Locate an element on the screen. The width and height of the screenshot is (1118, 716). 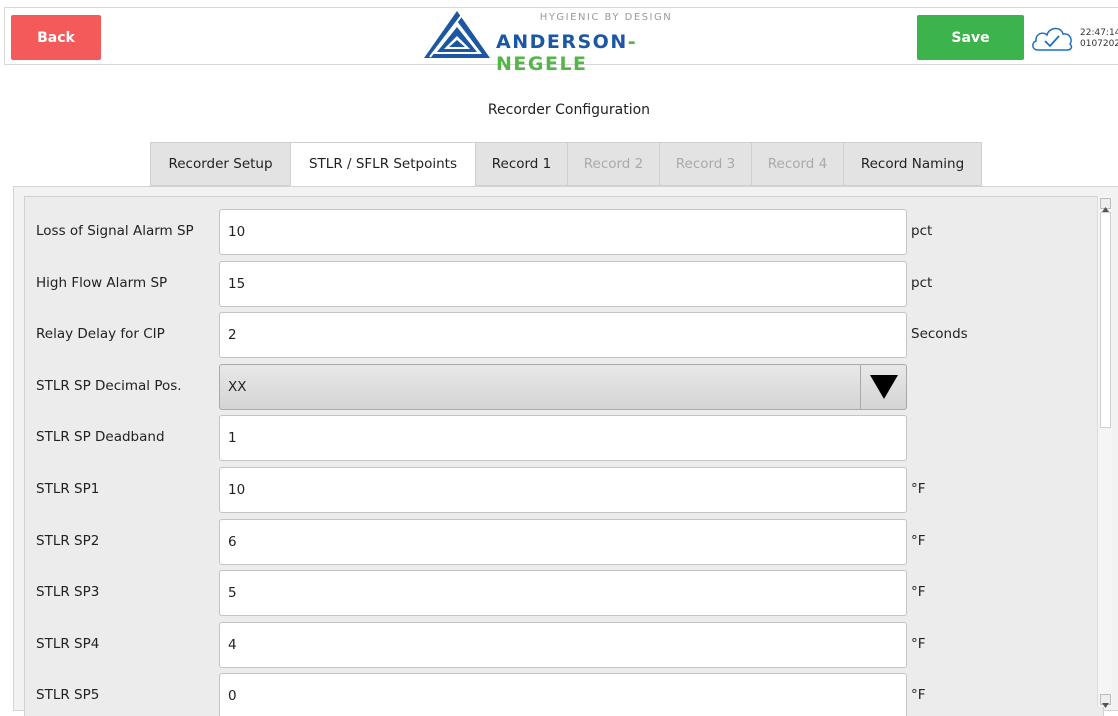
row-stlr-sp-decimal-pos: STLR SP Decimal Pos. XX is located at coordinates (564, 387).